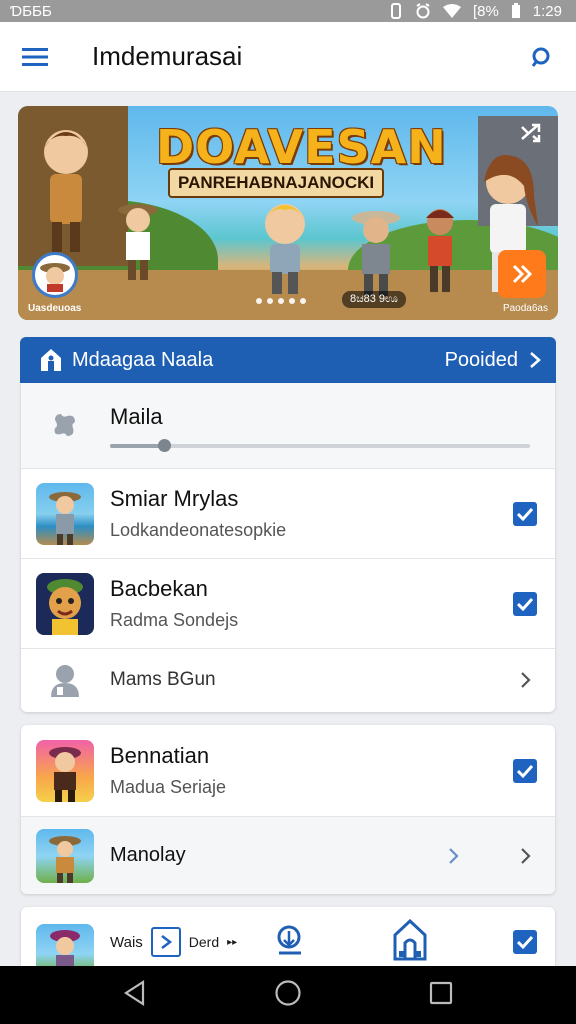 The height and width of the screenshot is (1024, 576). Describe the element at coordinates (525, 308) in the screenshot. I see `banner-play-label: Paoda6as` at that location.